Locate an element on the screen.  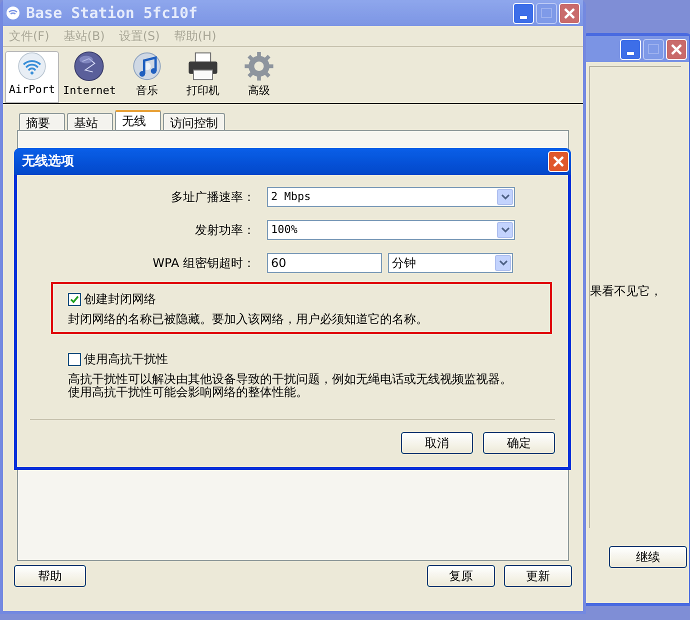
globe-icon is located at coordinates (89, 66).